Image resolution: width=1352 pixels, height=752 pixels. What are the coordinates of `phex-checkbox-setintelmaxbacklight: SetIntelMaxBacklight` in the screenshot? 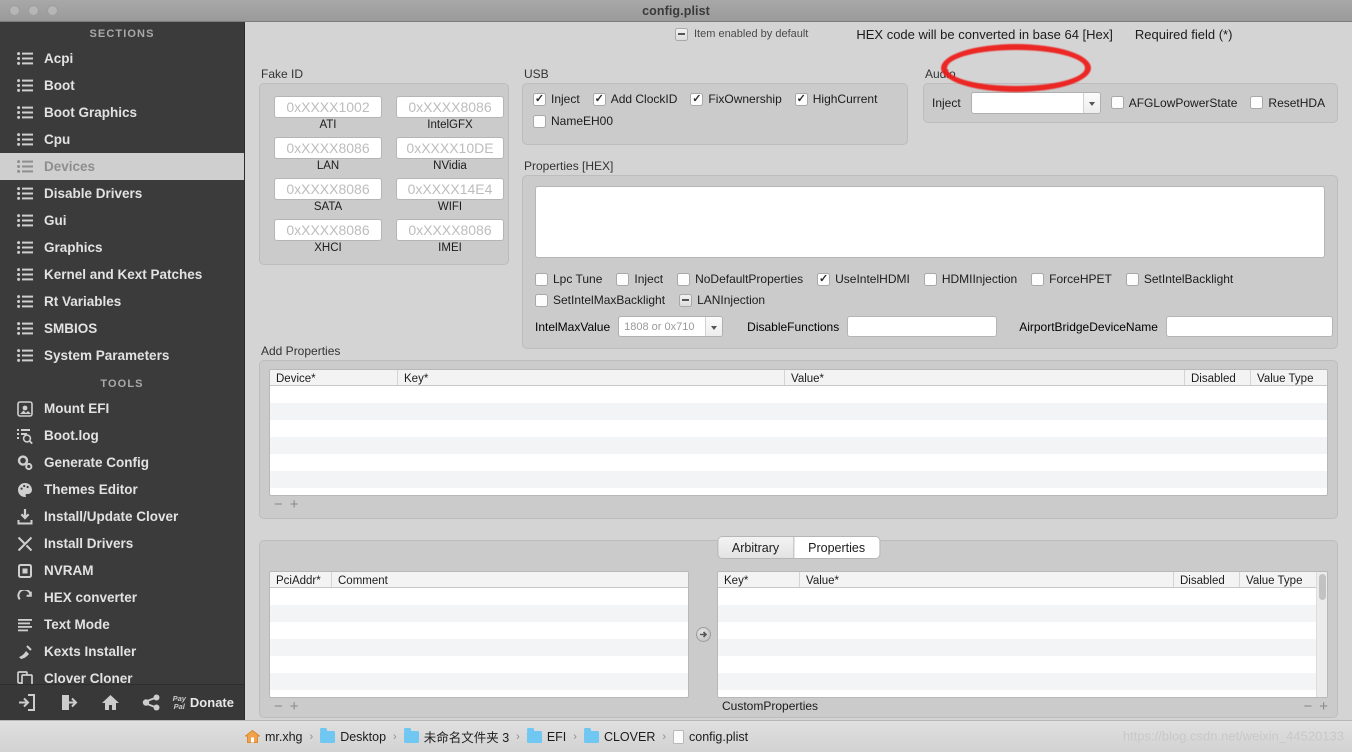 It's located at (600, 300).